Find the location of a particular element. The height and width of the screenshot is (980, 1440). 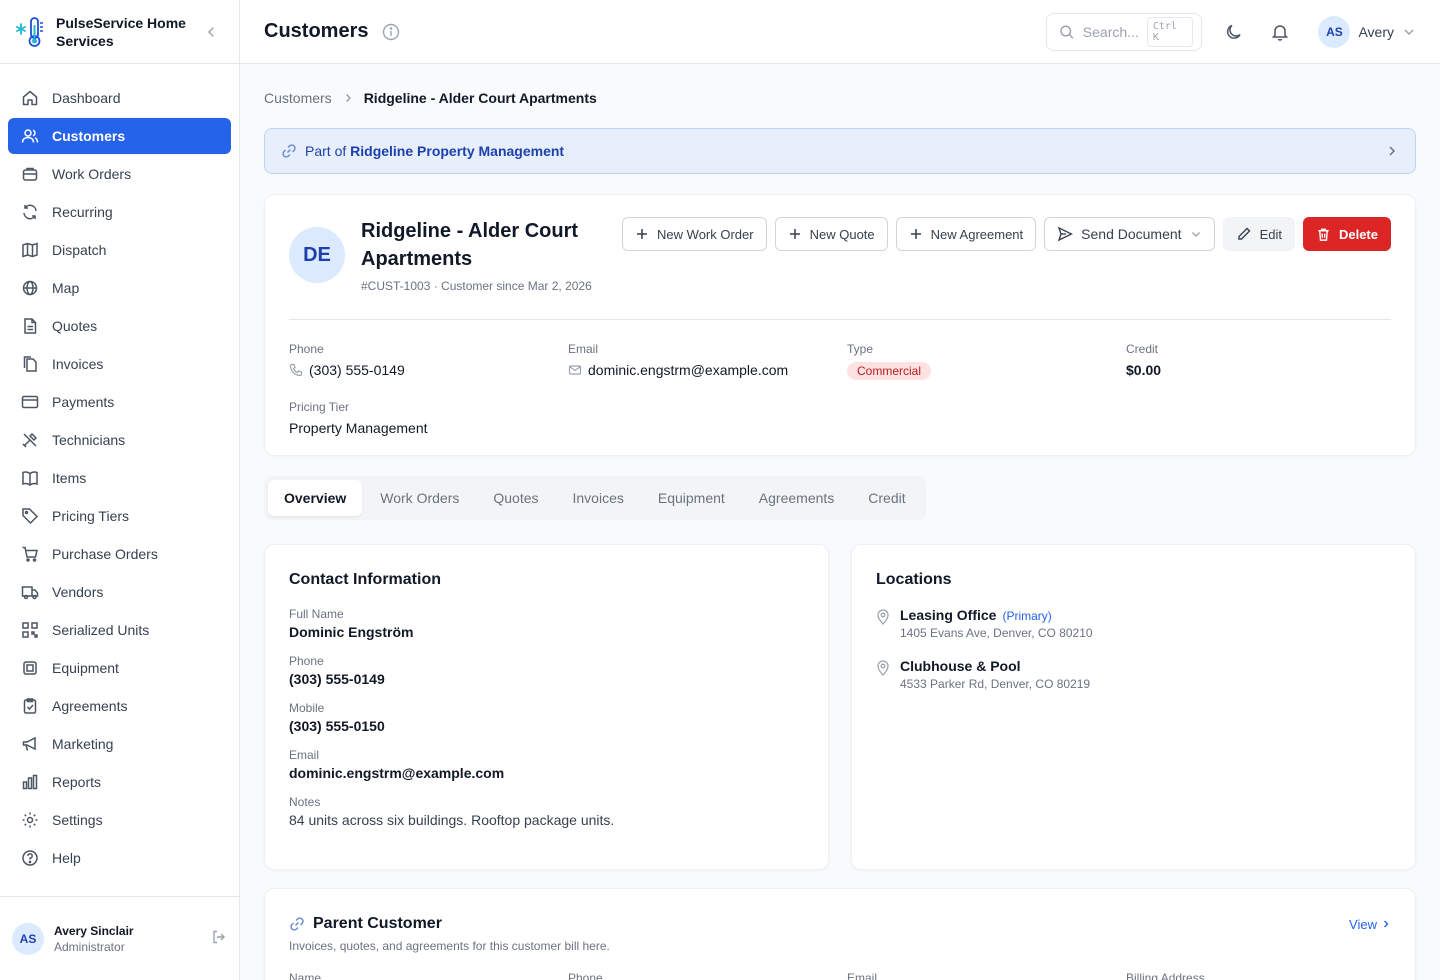

notifications-button is located at coordinates (1280, 32).